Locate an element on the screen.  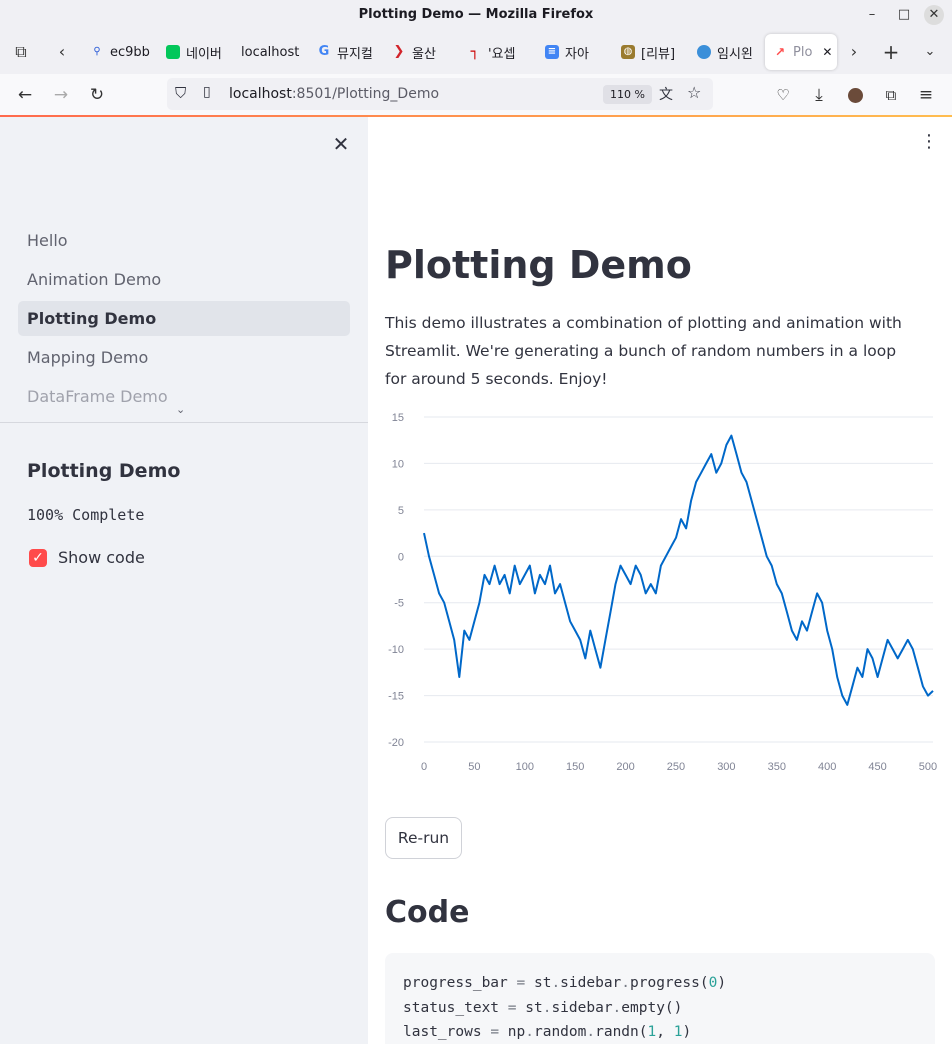
tab-label: [리뷰] is located at coordinates (658, 54).